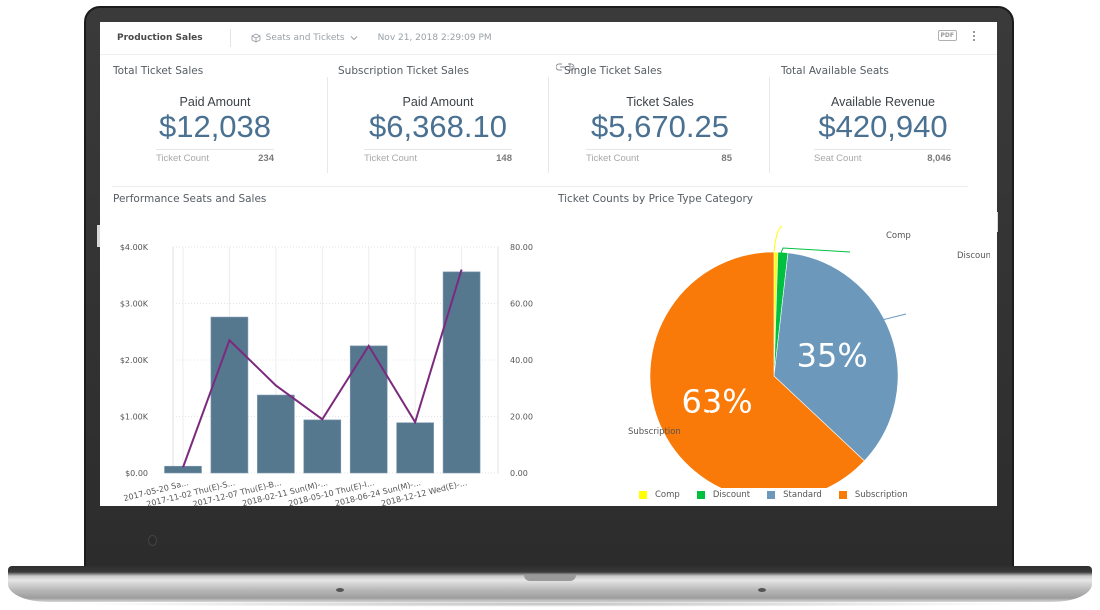 The width and height of the screenshot is (1100, 610). What do you see at coordinates (353, 38) in the screenshot?
I see `chevron-down-icon` at bounding box center [353, 38].